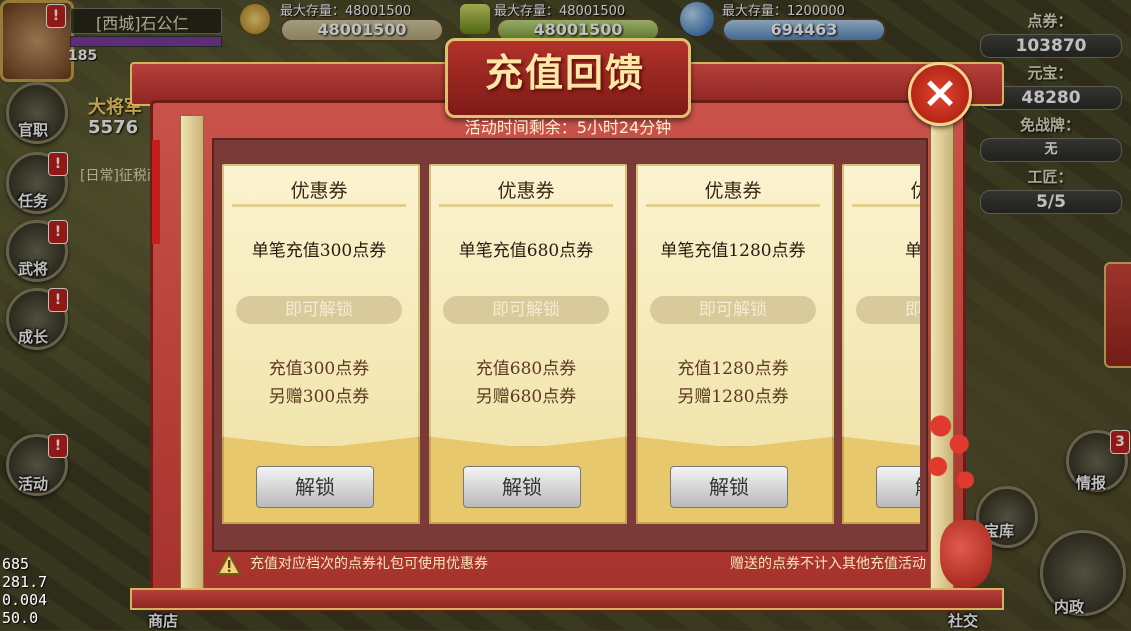  What do you see at coordinates (528, 344) in the screenshot?
I see `coupon-card: 优惠券 单笔充值680点券 即可解锁 充值680点券 另赠680点券 解锁` at bounding box center [528, 344].